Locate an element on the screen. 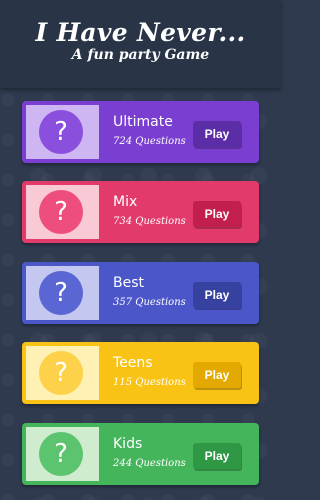 The width and height of the screenshot is (320, 500). category-card-ultimate: ? Ultimate 724 Questions Play is located at coordinates (140, 132).